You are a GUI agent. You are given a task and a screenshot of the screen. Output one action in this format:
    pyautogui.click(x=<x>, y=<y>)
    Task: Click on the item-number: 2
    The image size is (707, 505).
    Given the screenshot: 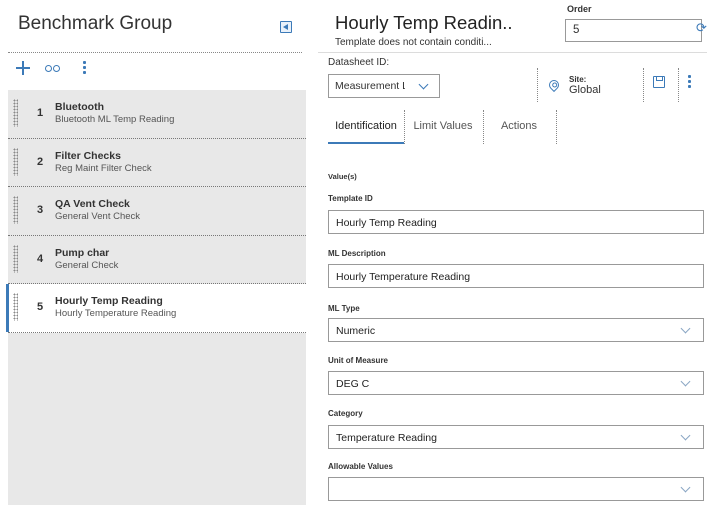 What is the action you would take?
    pyautogui.click(x=40, y=161)
    